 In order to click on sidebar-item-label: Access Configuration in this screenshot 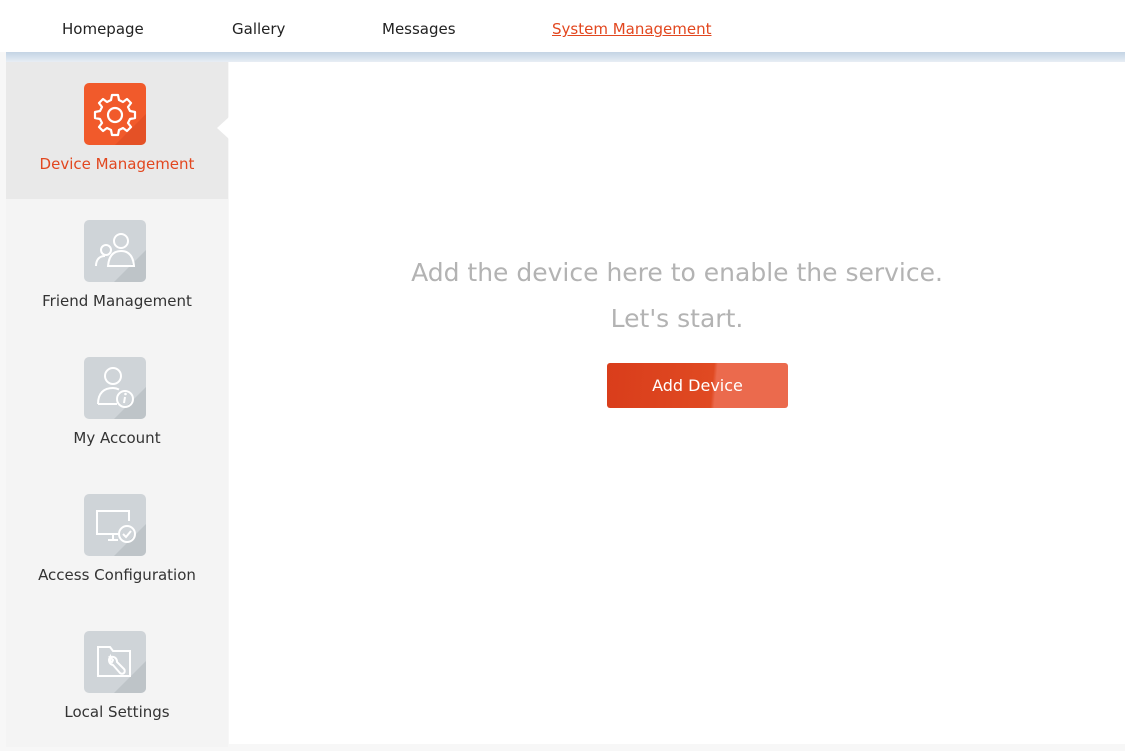, I will do `click(117, 575)`.